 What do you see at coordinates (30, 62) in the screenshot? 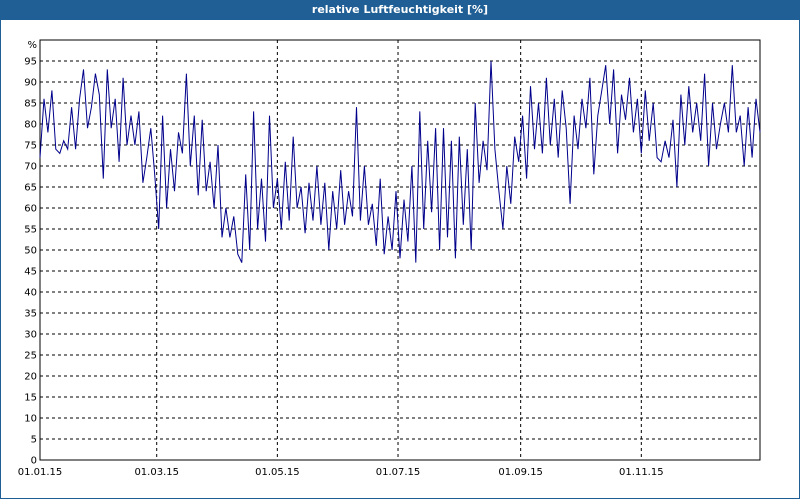
I see `y-tick-label: 95` at bounding box center [30, 62].